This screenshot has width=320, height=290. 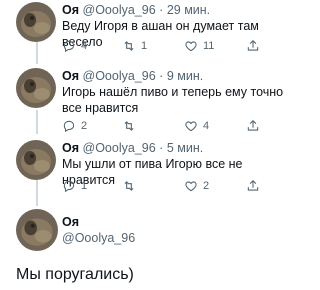 I want to click on tweet-header: Оя @Ooolya_96 · 9 мин., so click(x=132, y=76).